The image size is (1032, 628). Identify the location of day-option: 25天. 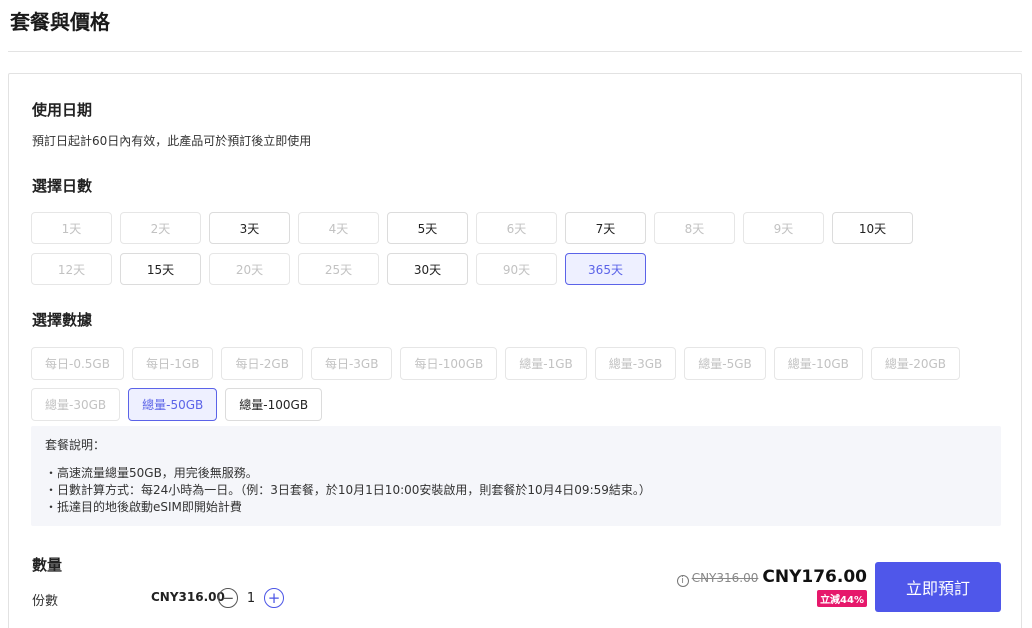
(338, 269).